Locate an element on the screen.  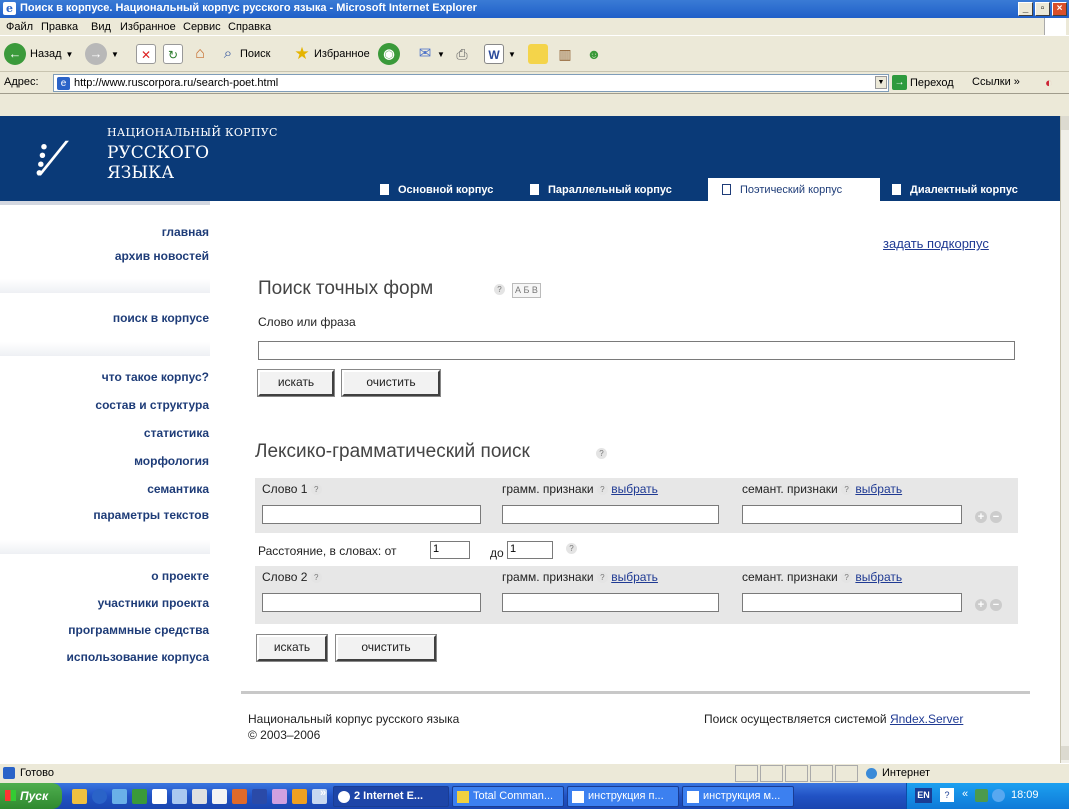
sidebar-item-software: программные средства is located at coordinates (138, 630).